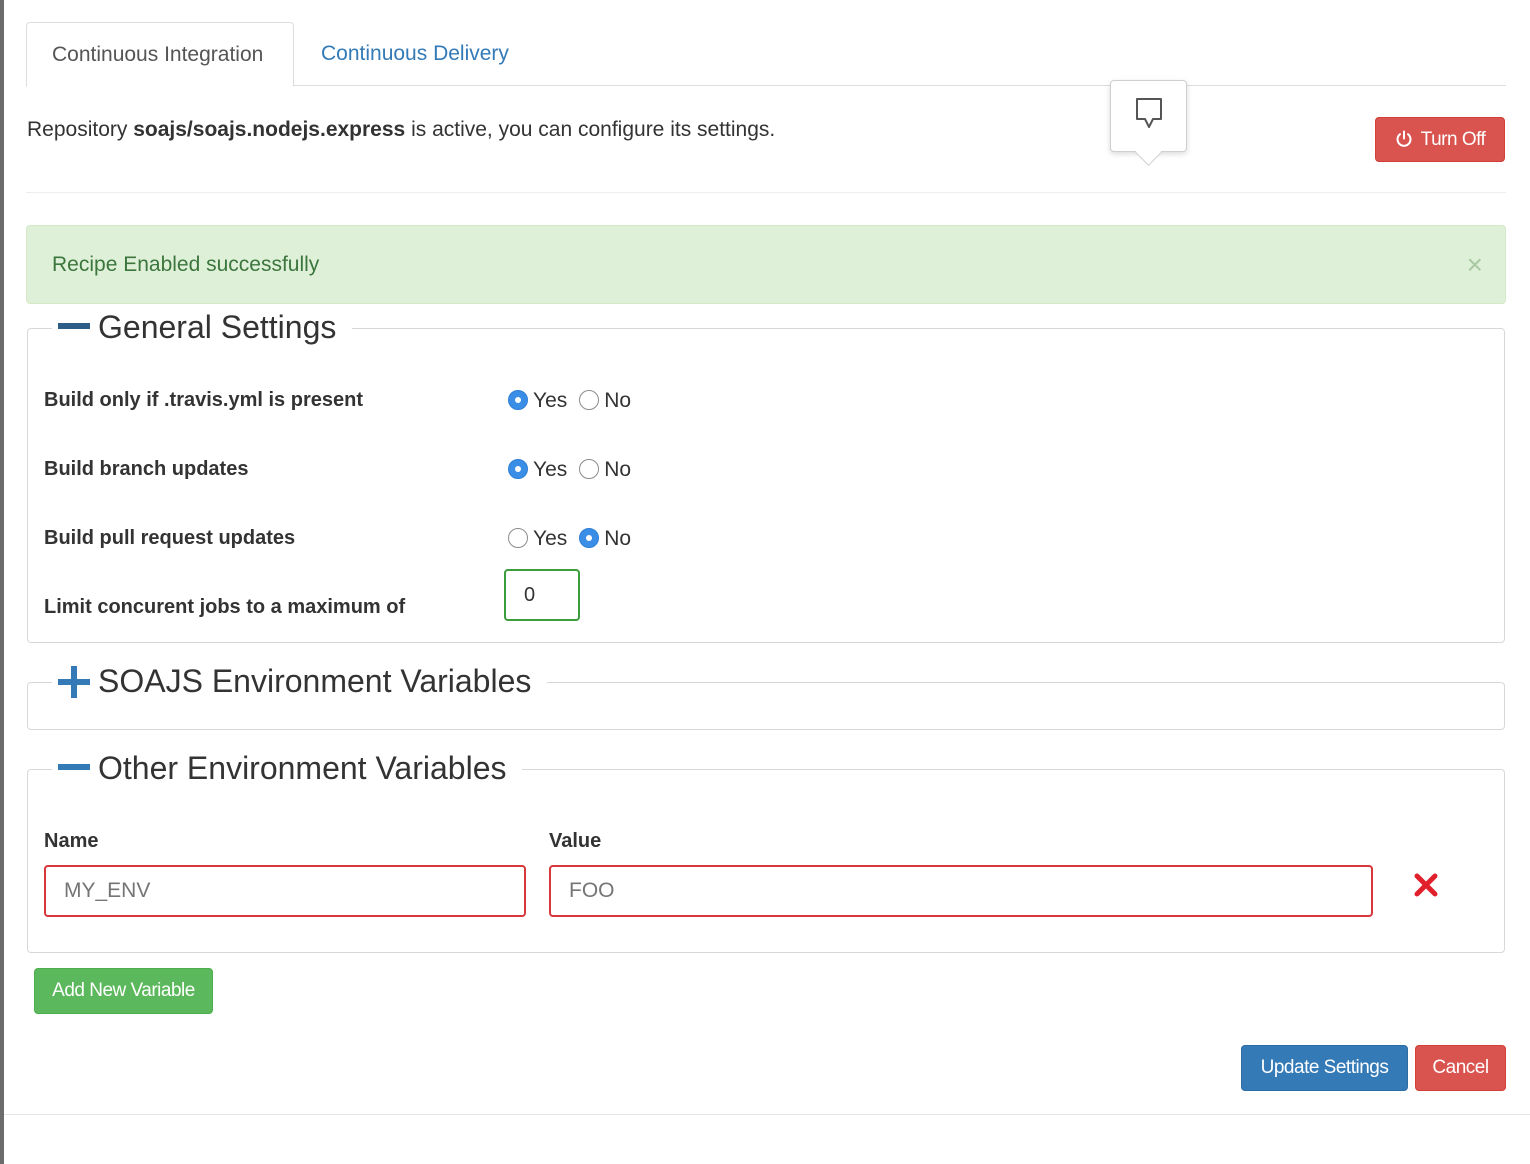 The image size is (1530, 1164). I want to click on soajs-env-legend: SOAJS Environment Variables, so click(300, 681).